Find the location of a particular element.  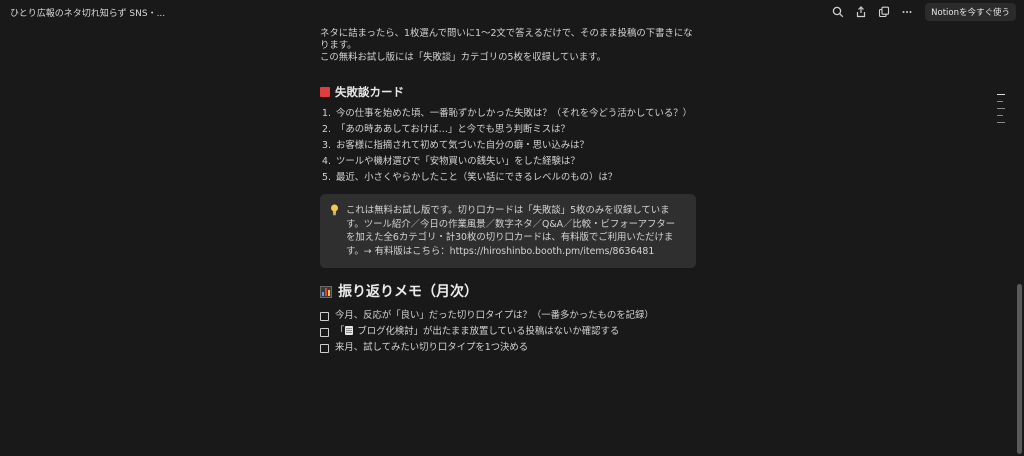

top-actions: Notionを今すぐ使う is located at coordinates (922, 12).